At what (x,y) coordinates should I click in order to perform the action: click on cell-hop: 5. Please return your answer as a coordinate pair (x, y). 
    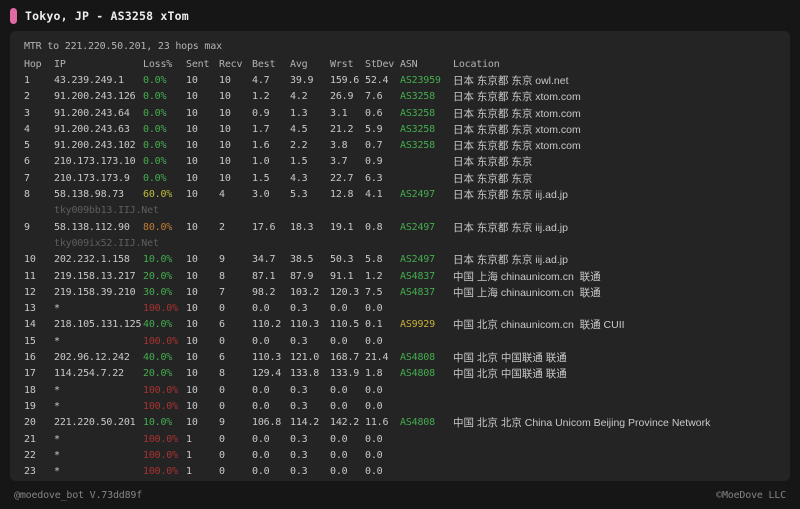
    Looking at the image, I should click on (27, 146).